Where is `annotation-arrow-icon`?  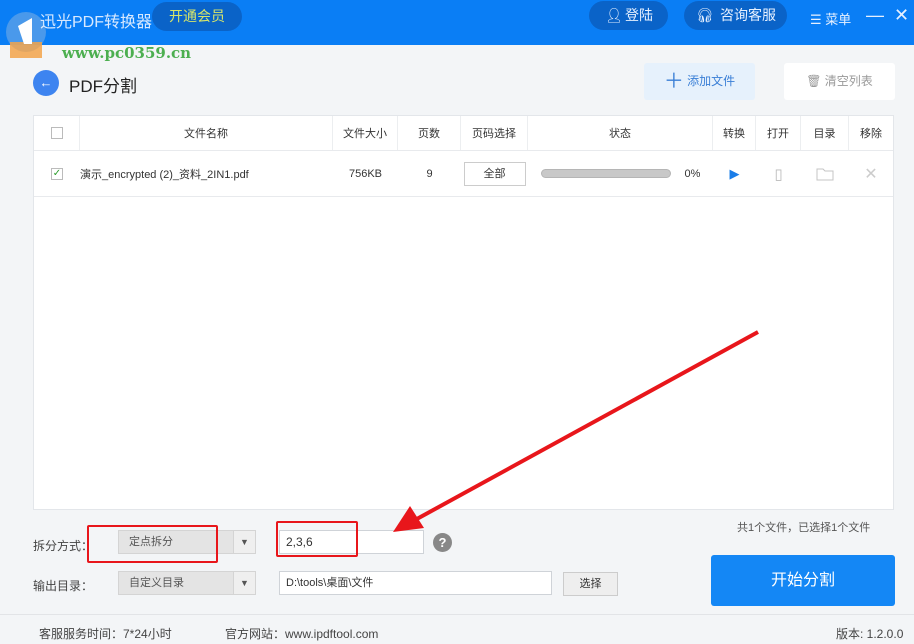
annotation-arrow-icon is located at coordinates (576, 431).